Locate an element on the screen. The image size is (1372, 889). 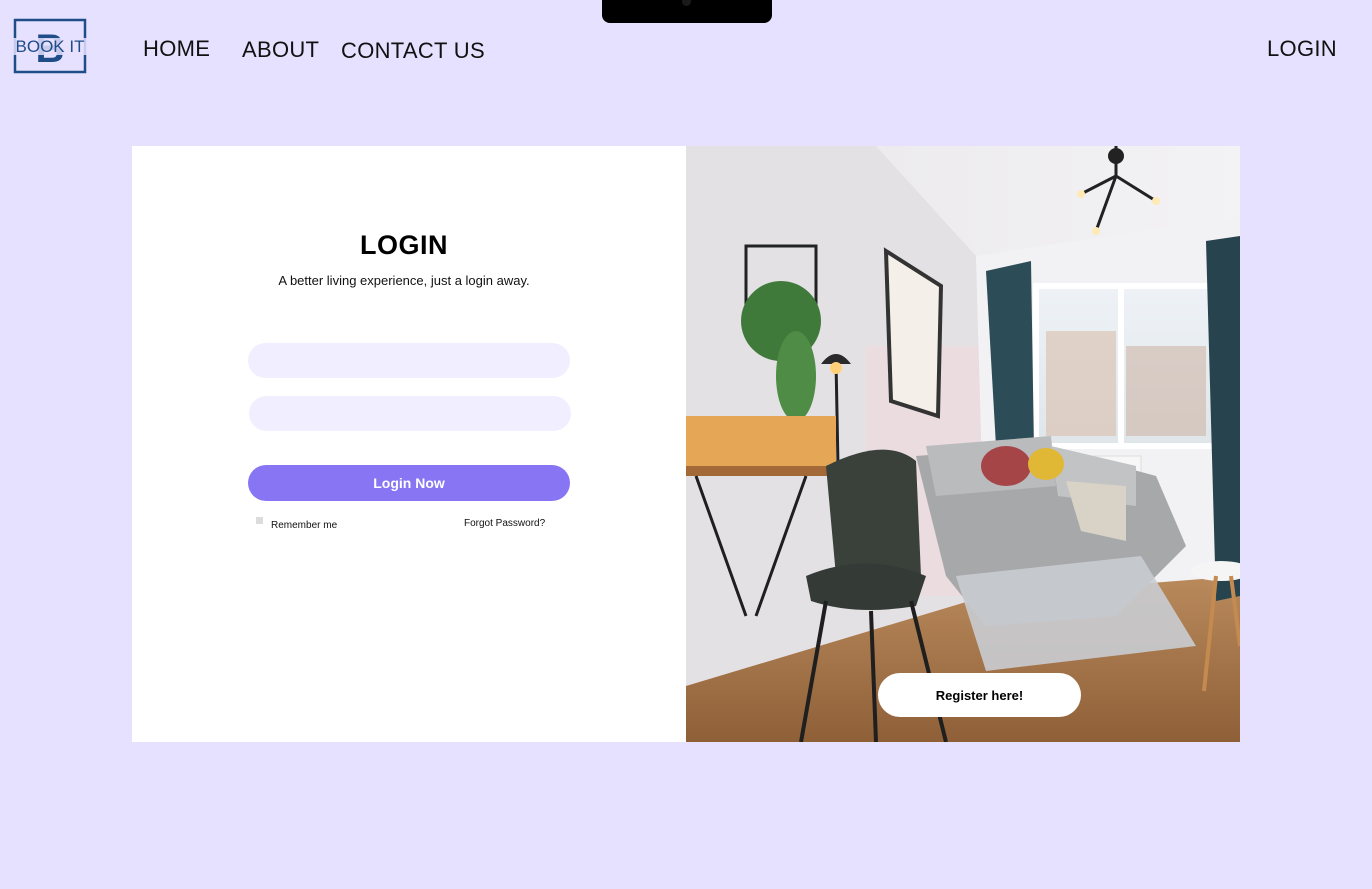
remember-me-option: Remember me is located at coordinates (296, 524).